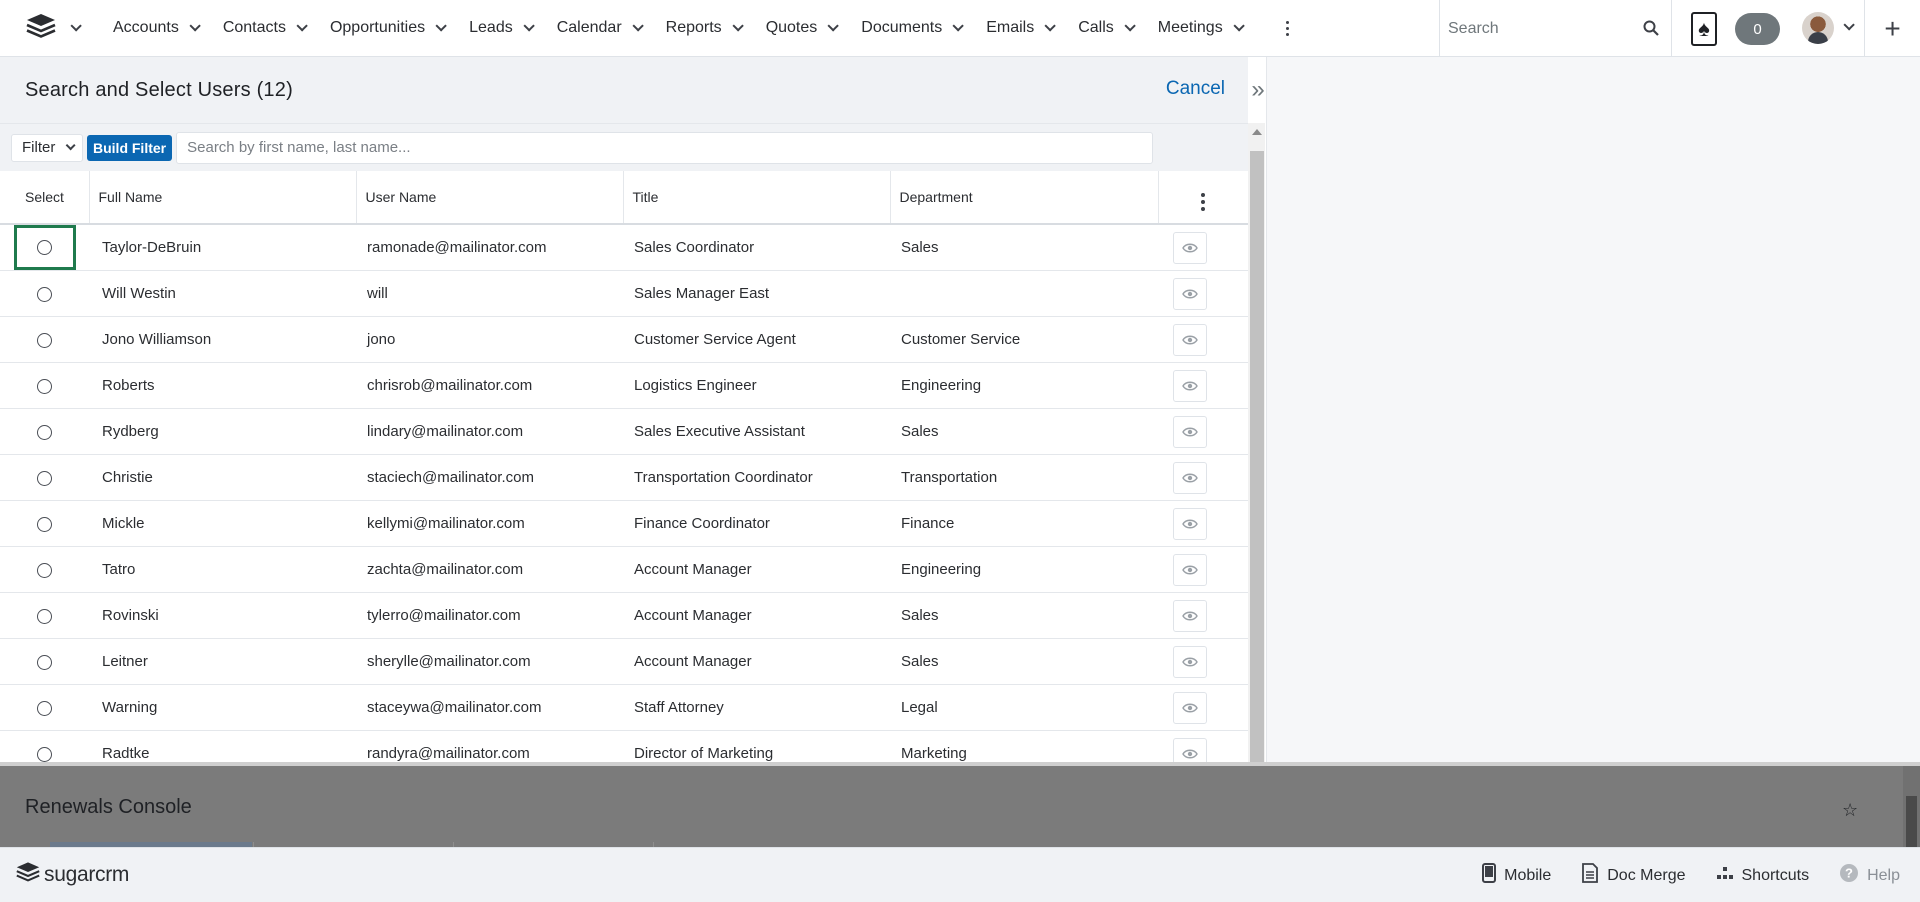  What do you see at coordinates (1704, 29) in the screenshot?
I see `sugar-assistant-spade-icon: ♠` at bounding box center [1704, 29].